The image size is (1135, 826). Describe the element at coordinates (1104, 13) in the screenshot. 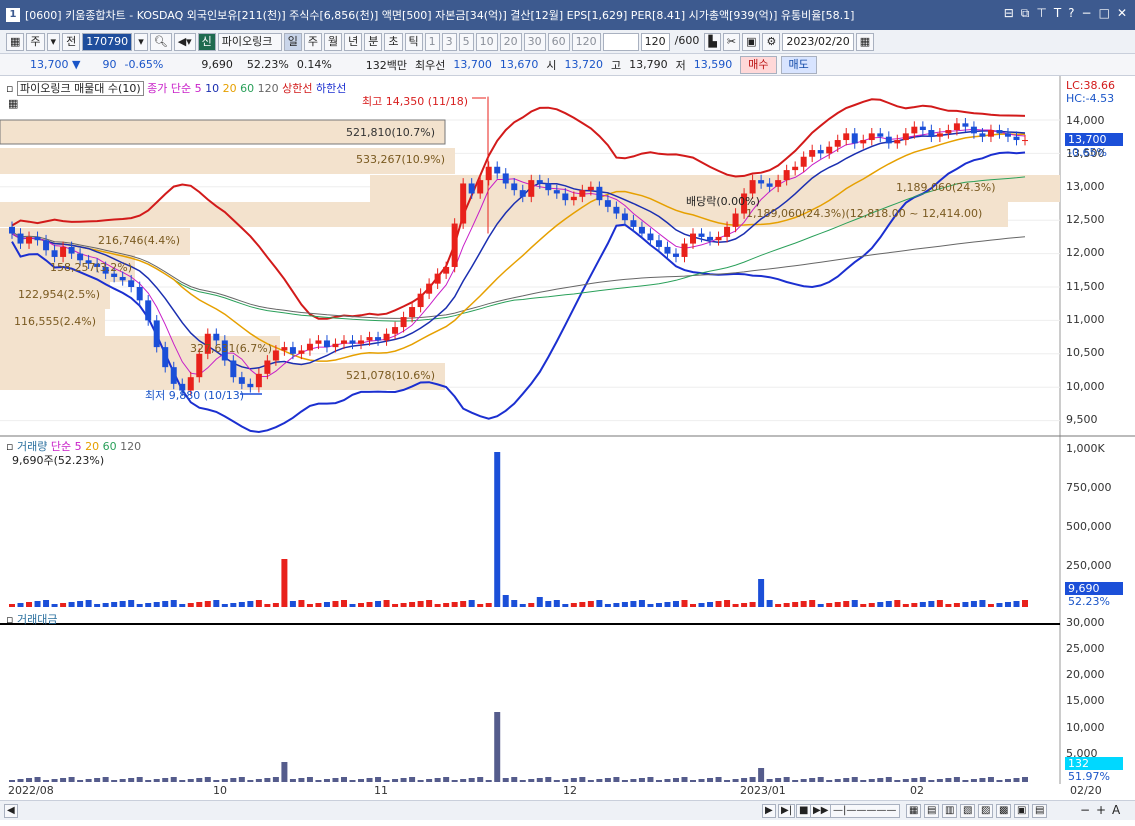

I see `maximize-icon: □` at that location.